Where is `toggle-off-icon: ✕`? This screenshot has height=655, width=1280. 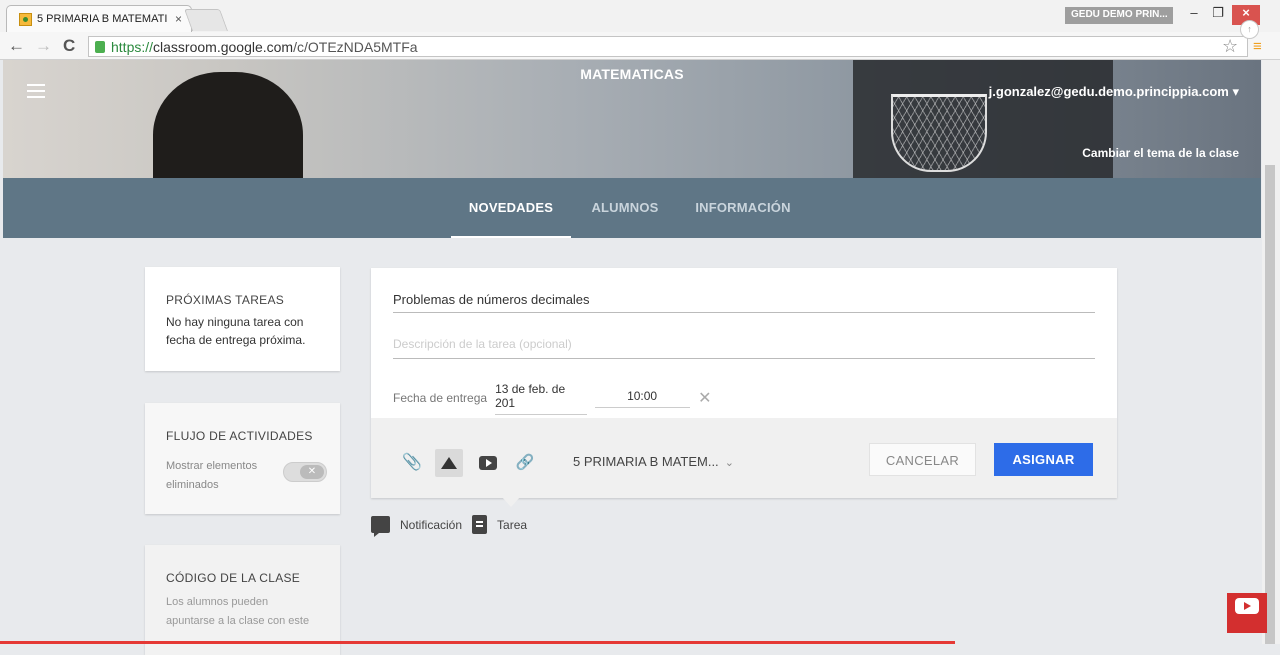 toggle-off-icon: ✕ is located at coordinates (312, 472).